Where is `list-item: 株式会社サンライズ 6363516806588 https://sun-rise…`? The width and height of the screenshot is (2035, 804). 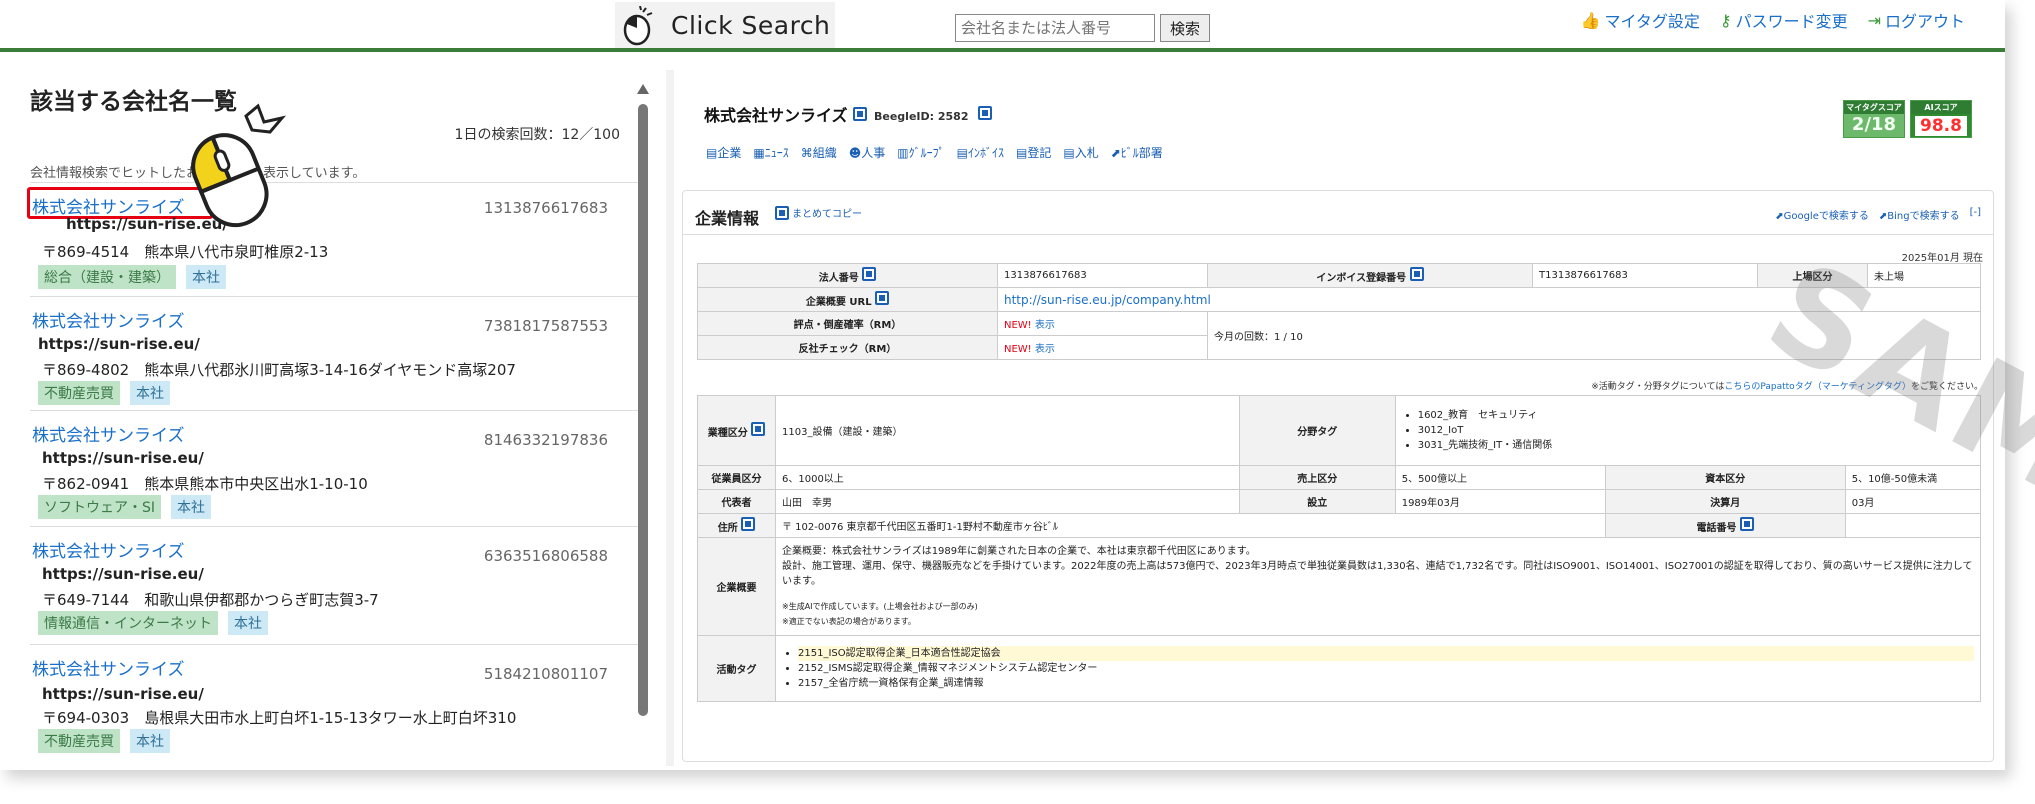
list-item: 株式会社サンライズ 6363516806588 https://sun-rise… is located at coordinates (334, 582).